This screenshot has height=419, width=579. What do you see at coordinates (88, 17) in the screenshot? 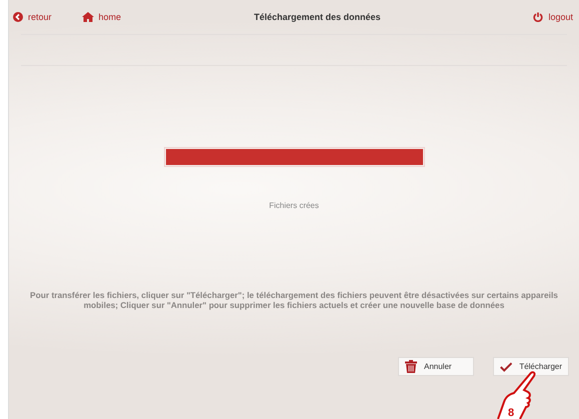
I see `home-icon` at bounding box center [88, 17].